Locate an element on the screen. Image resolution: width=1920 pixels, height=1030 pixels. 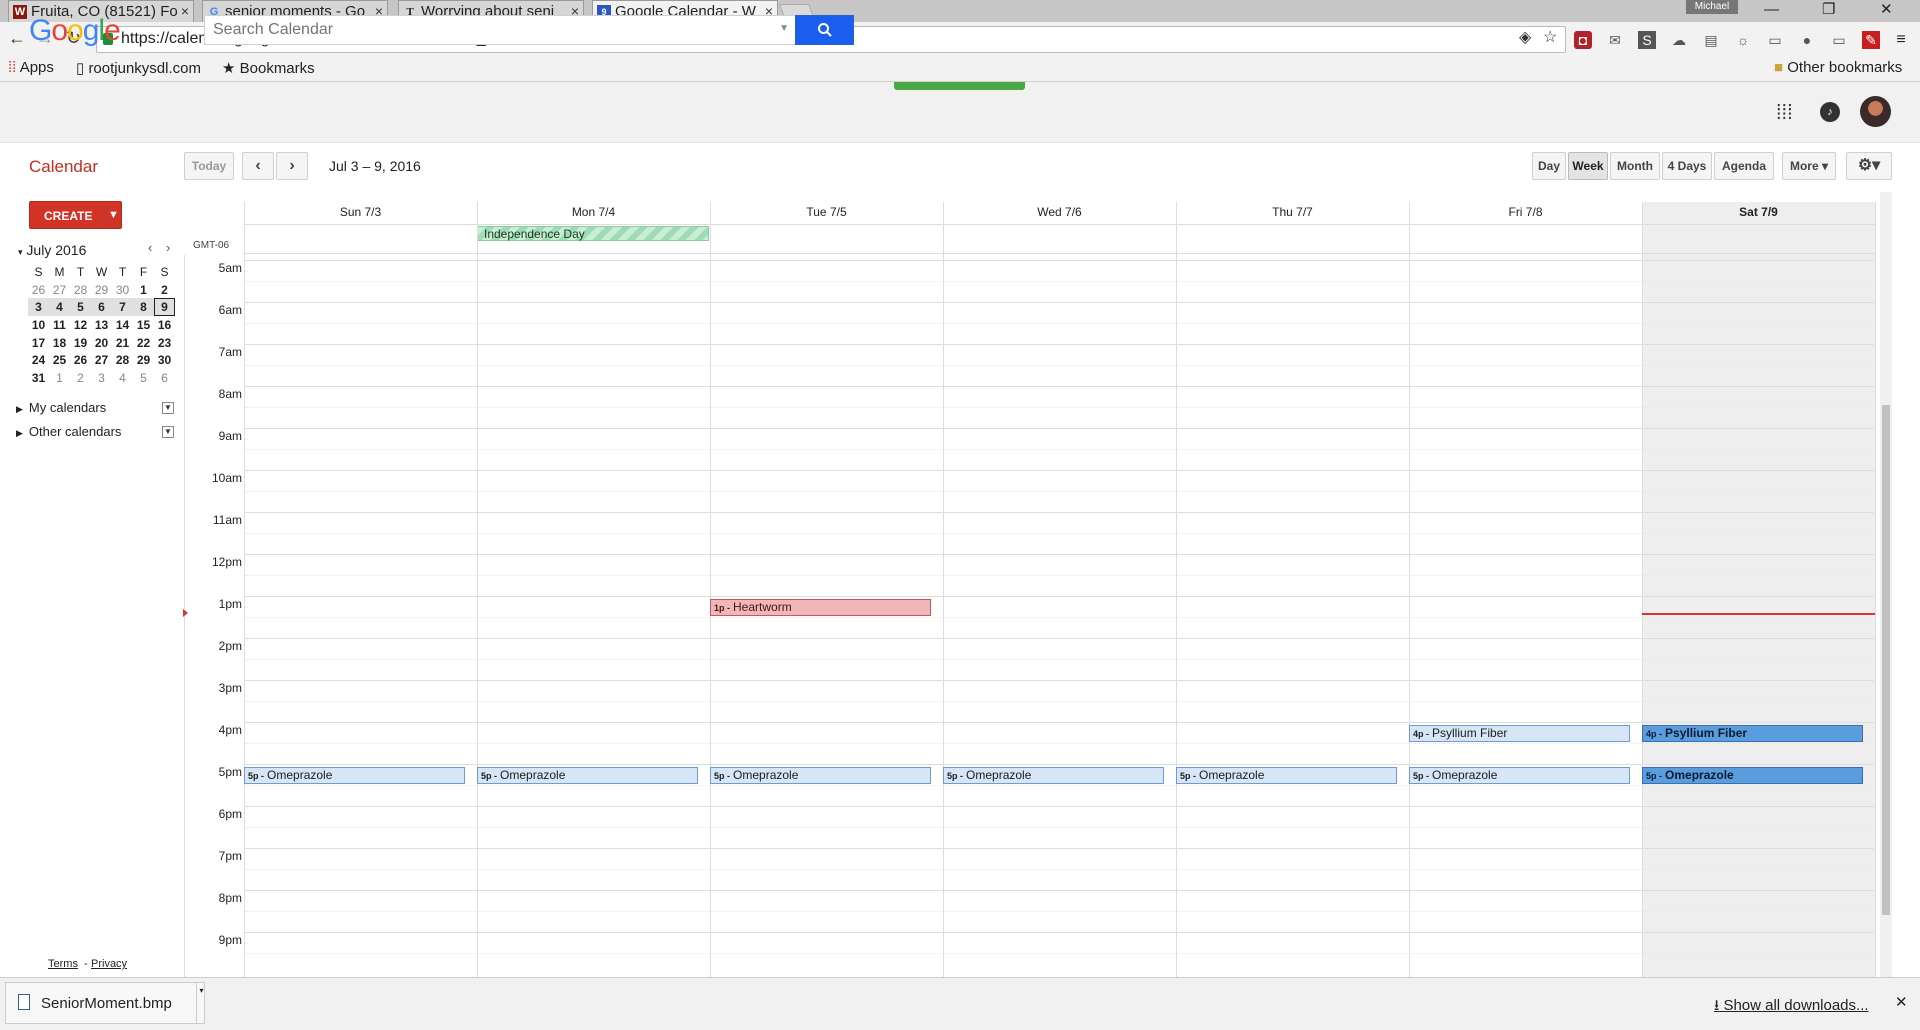
mini-calendar-day: 9 is located at coordinates (164, 307).